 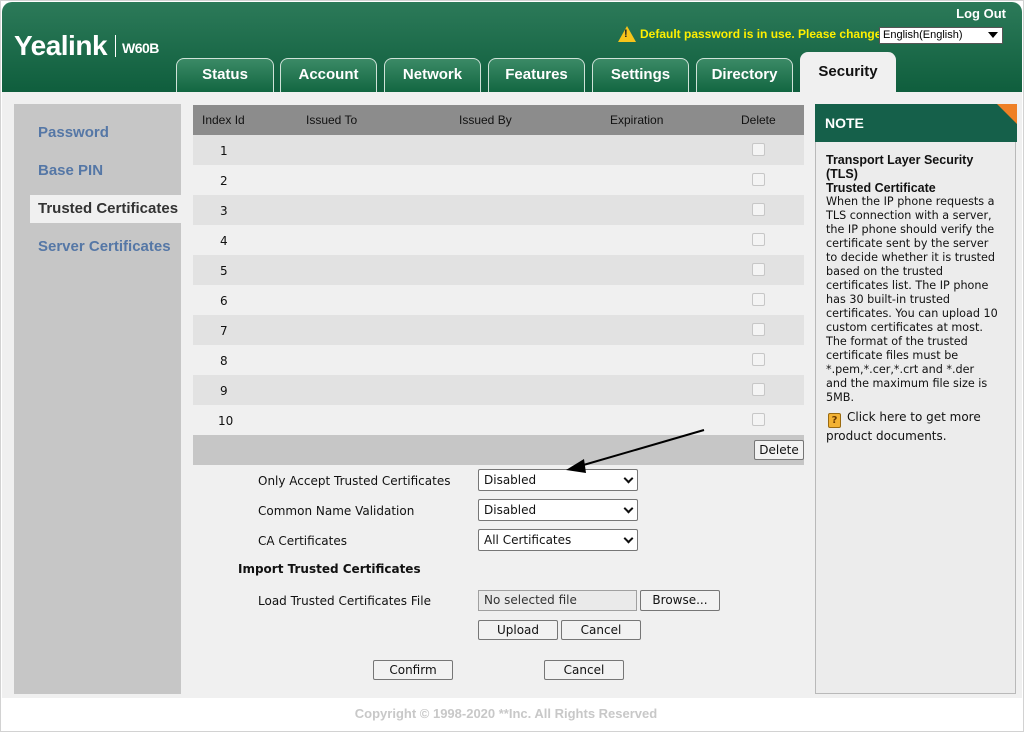 I want to click on logo-text: Yealink, so click(x=61, y=45).